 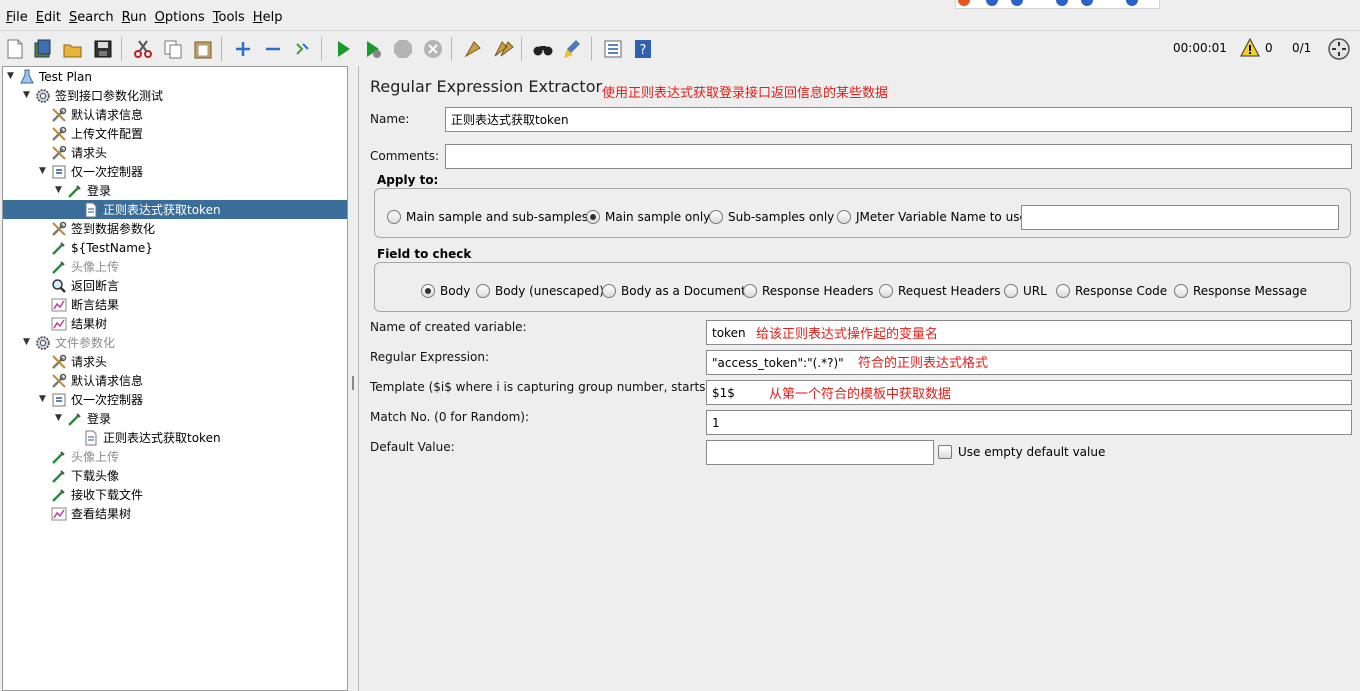 What do you see at coordinates (85, 304) in the screenshot?
I see `tree-node: 断言结果` at bounding box center [85, 304].